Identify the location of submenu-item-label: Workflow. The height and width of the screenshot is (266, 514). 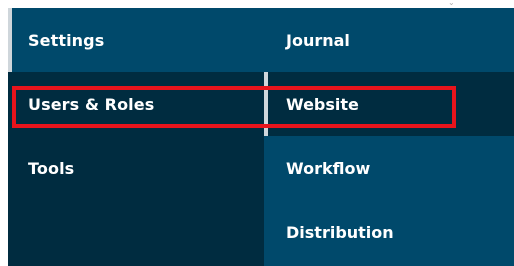
(328, 168).